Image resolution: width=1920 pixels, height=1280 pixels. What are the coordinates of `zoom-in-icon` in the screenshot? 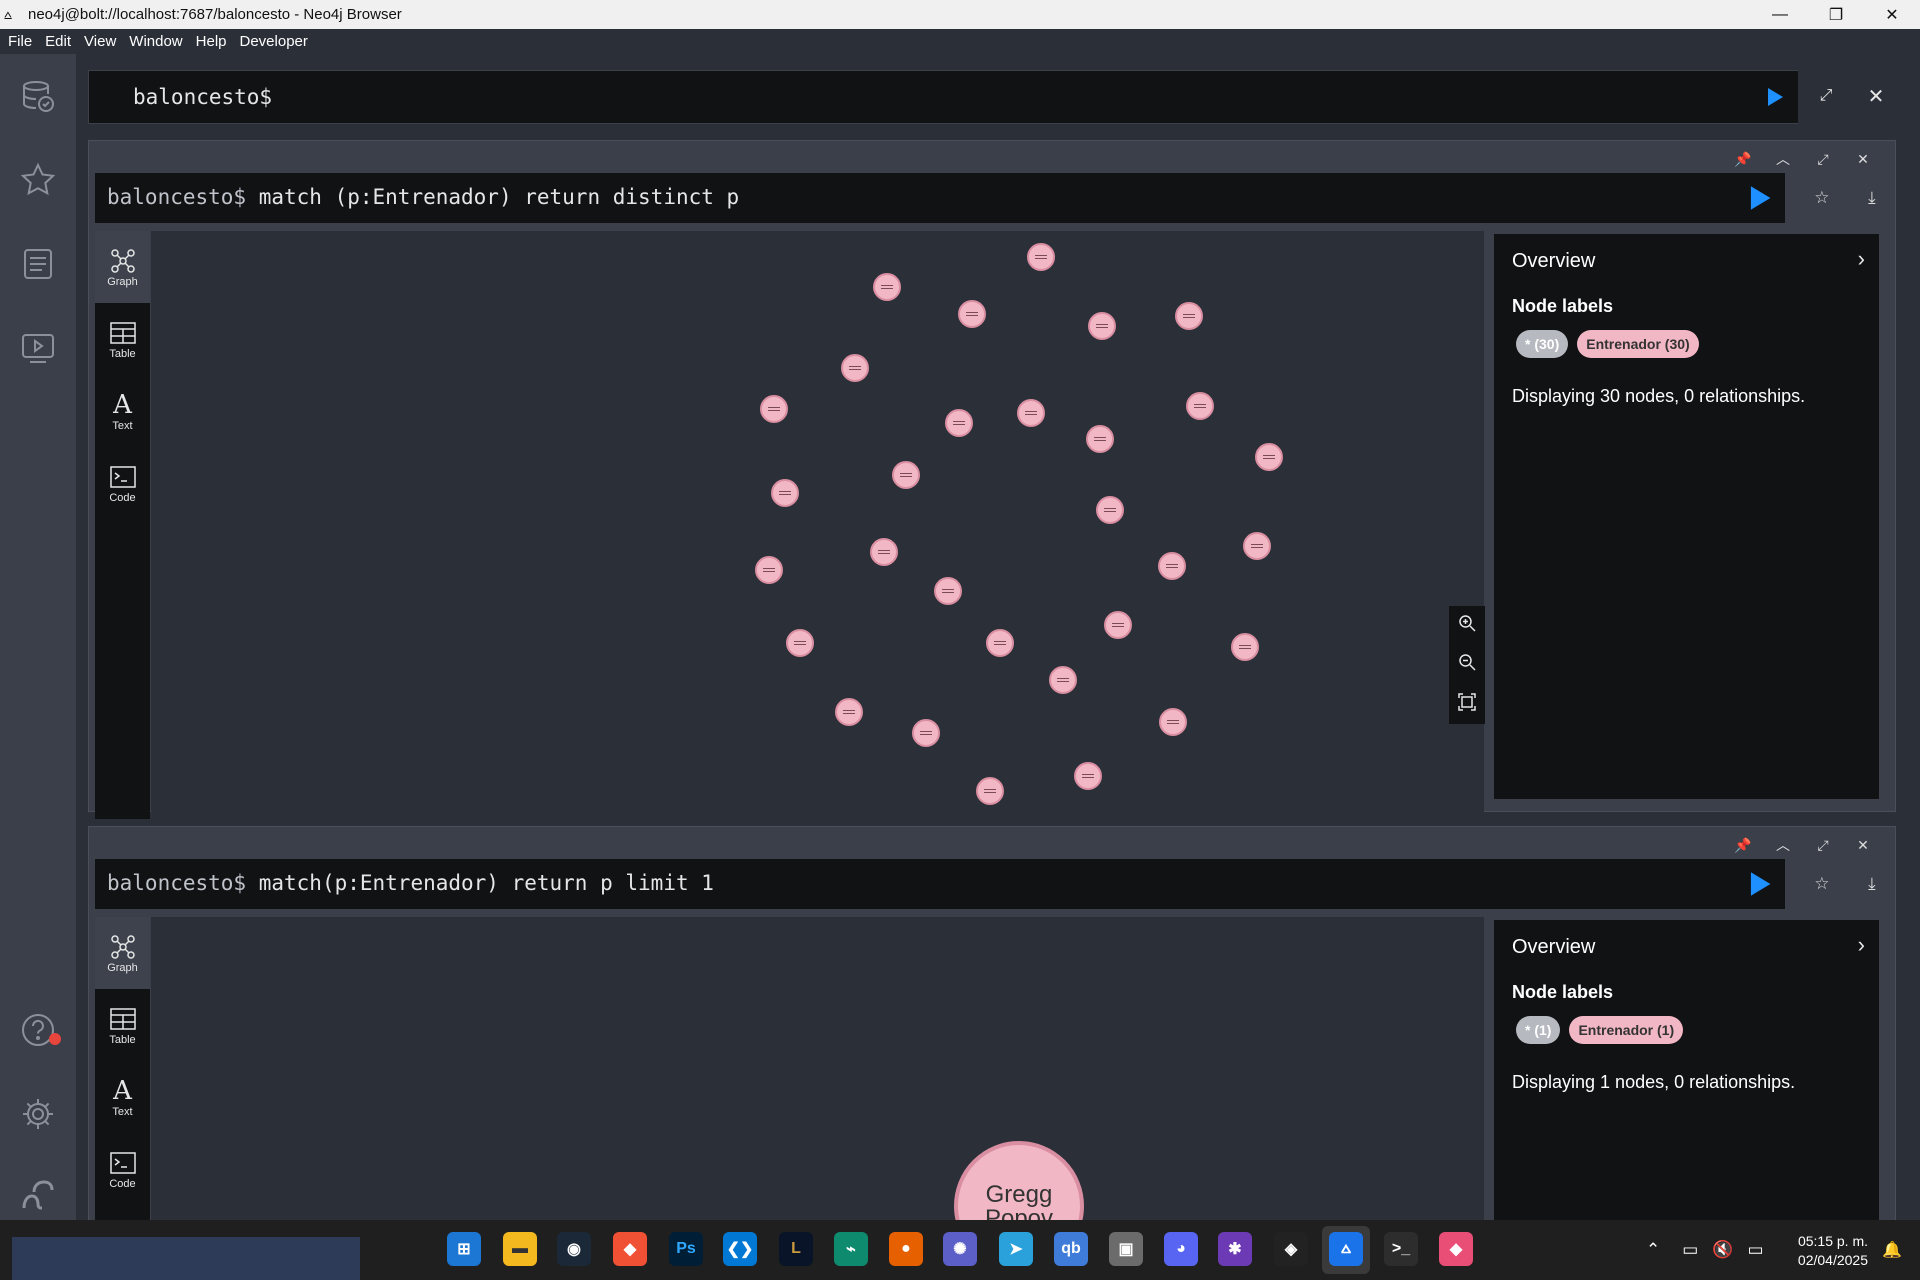 It's located at (1467, 625).